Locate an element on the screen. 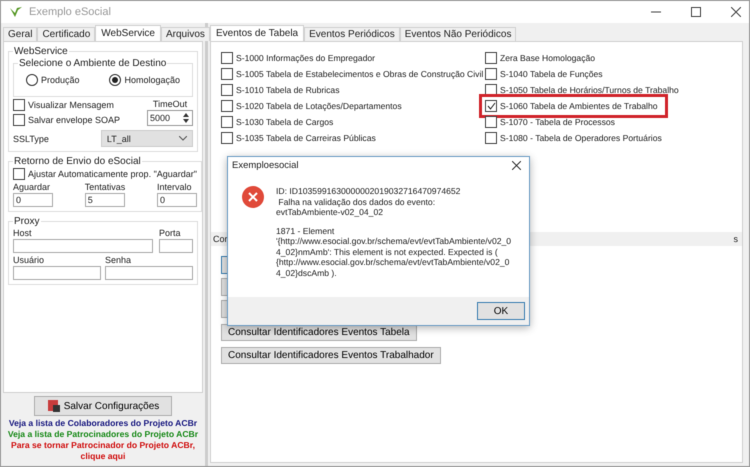 The image size is (750, 467). checkbox-label: S-1030 Tabela de Cargos is located at coordinates (285, 122).